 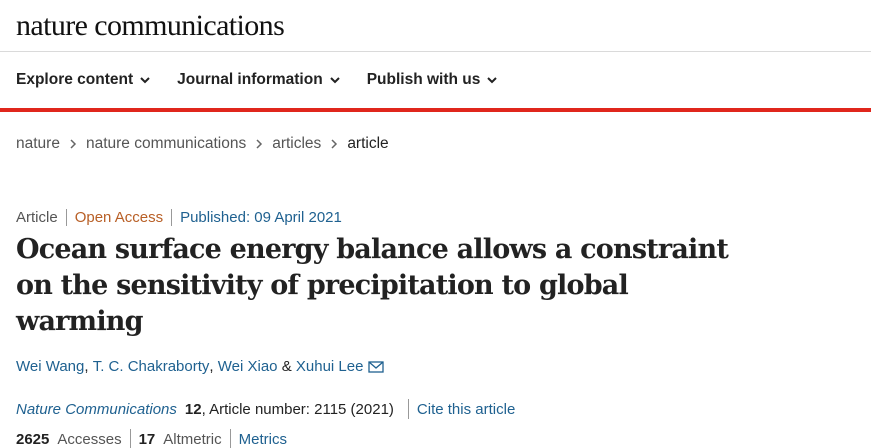 I want to click on accesses-count: 2625, so click(x=33, y=439).